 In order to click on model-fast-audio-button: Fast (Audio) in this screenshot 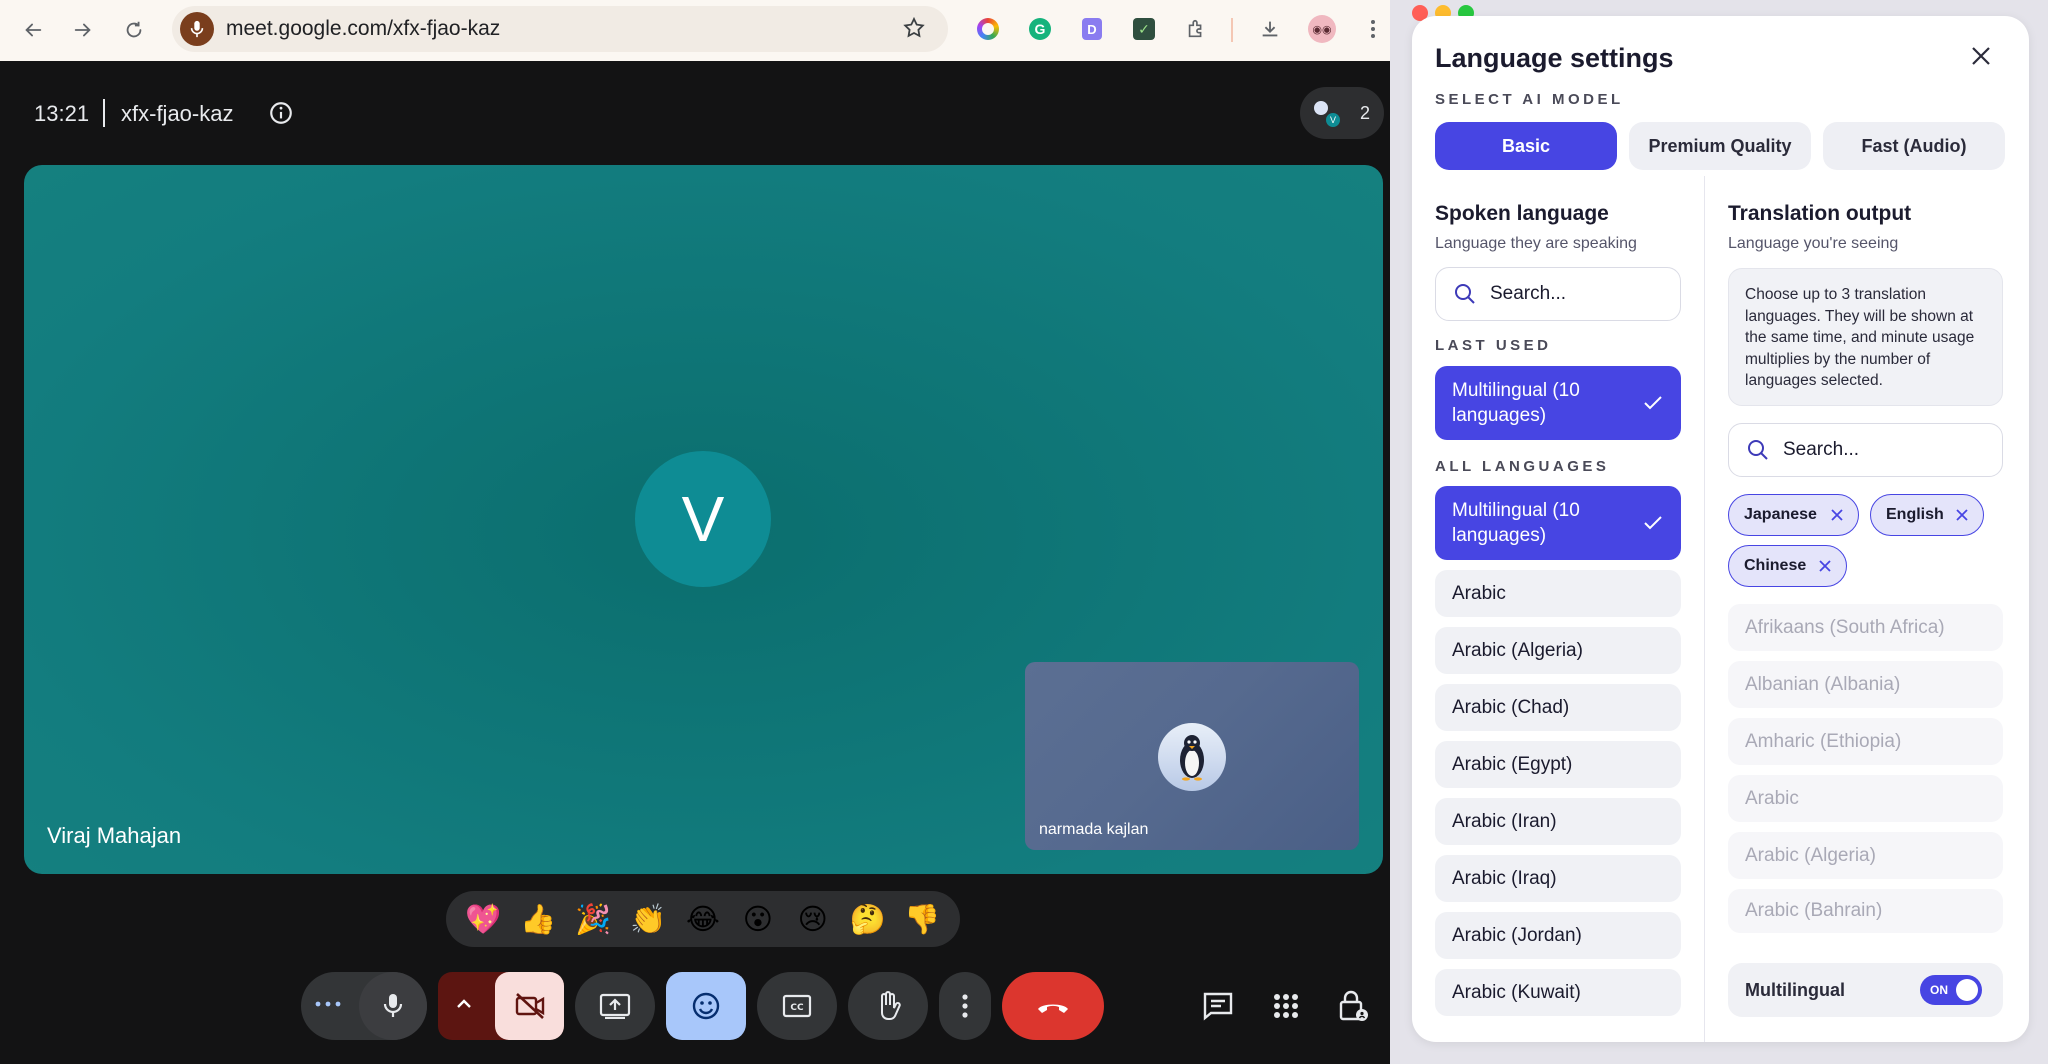, I will do `click(1914, 146)`.